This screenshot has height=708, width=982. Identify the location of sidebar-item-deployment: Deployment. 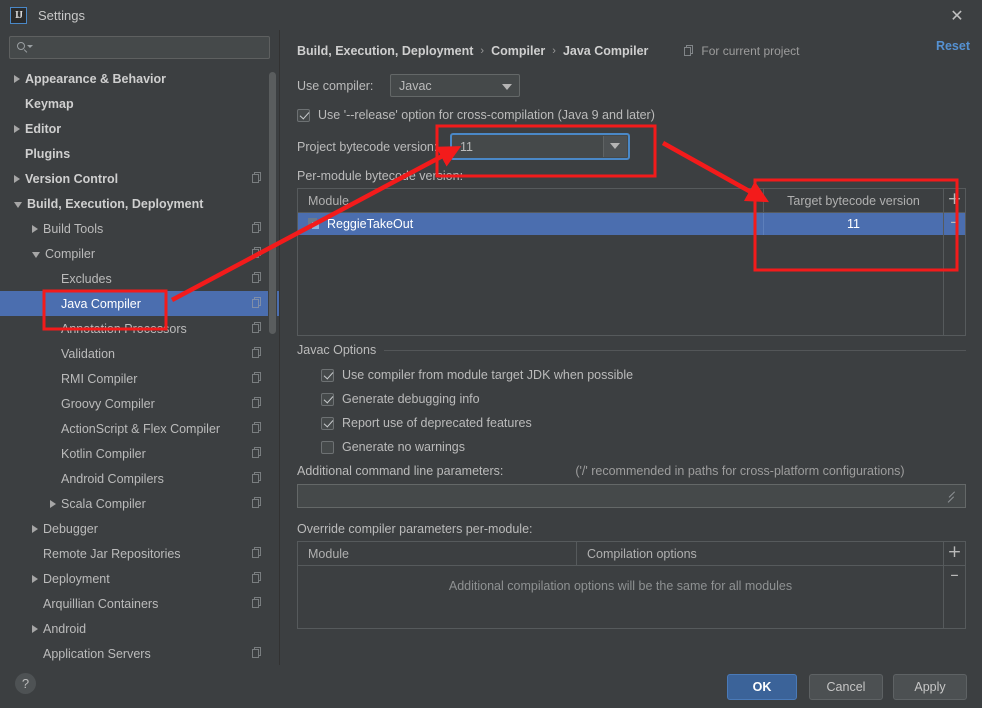
(139, 578).